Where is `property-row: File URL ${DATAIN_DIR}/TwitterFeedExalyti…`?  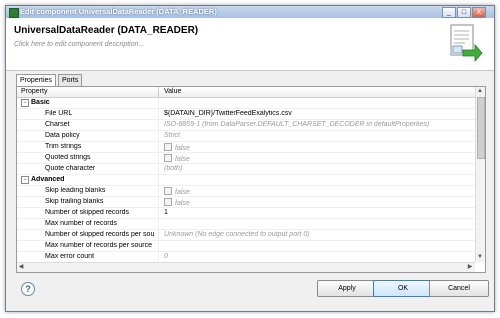 property-row: File URL ${DATAIN_DIR}/TwitterFeedExalyti… is located at coordinates (246, 114).